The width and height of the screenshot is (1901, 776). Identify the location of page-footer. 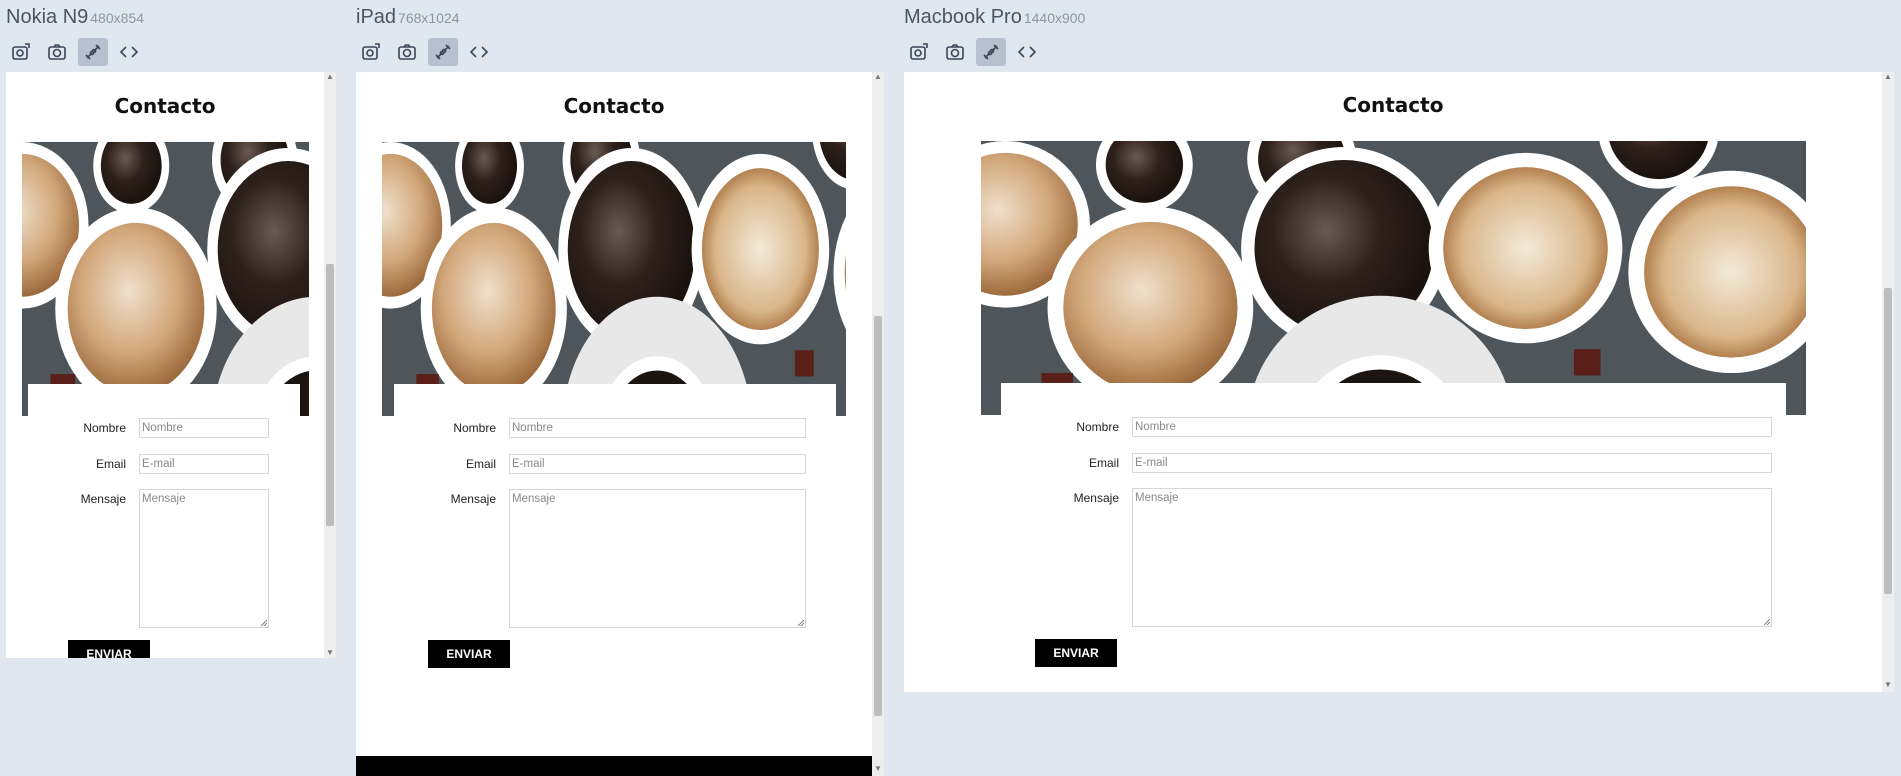
(614, 766).